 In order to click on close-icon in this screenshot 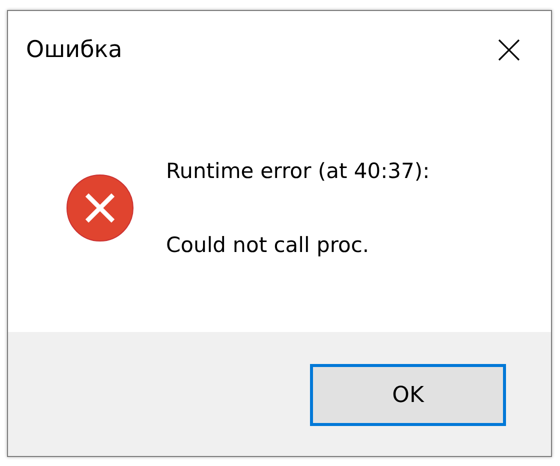, I will do `click(509, 50)`.